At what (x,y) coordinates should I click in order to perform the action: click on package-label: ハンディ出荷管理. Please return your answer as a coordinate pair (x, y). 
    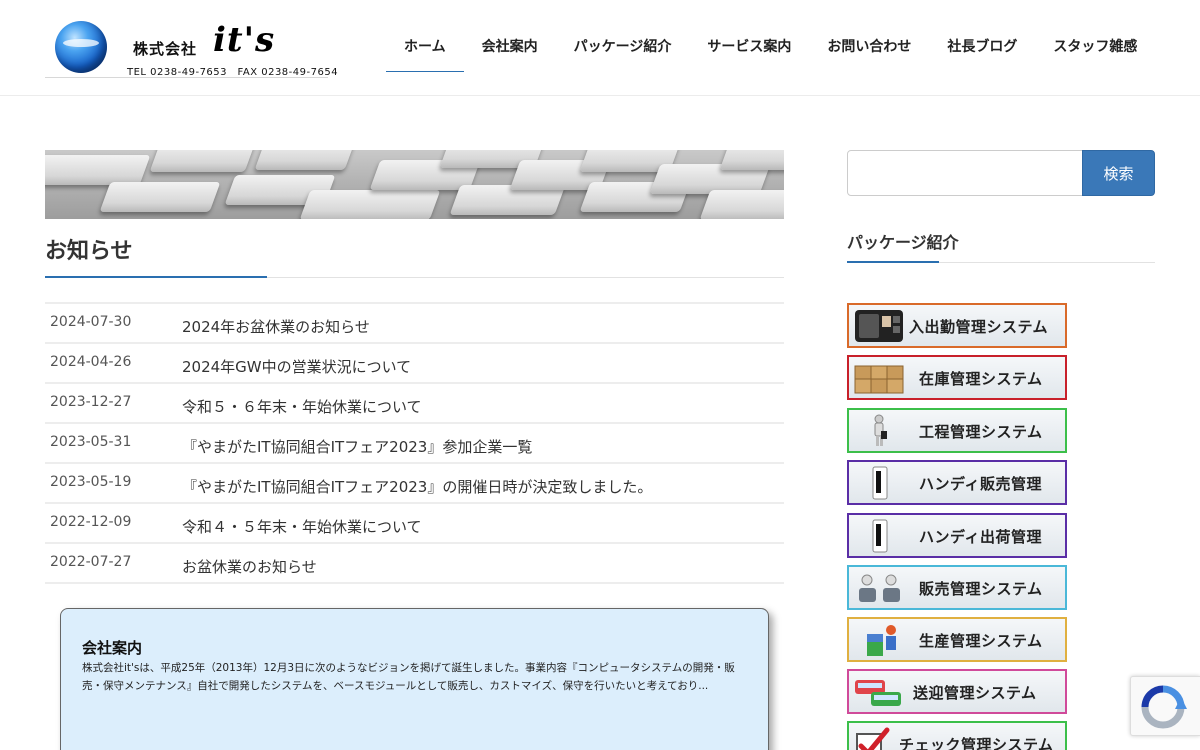
    Looking at the image, I should click on (980, 537).